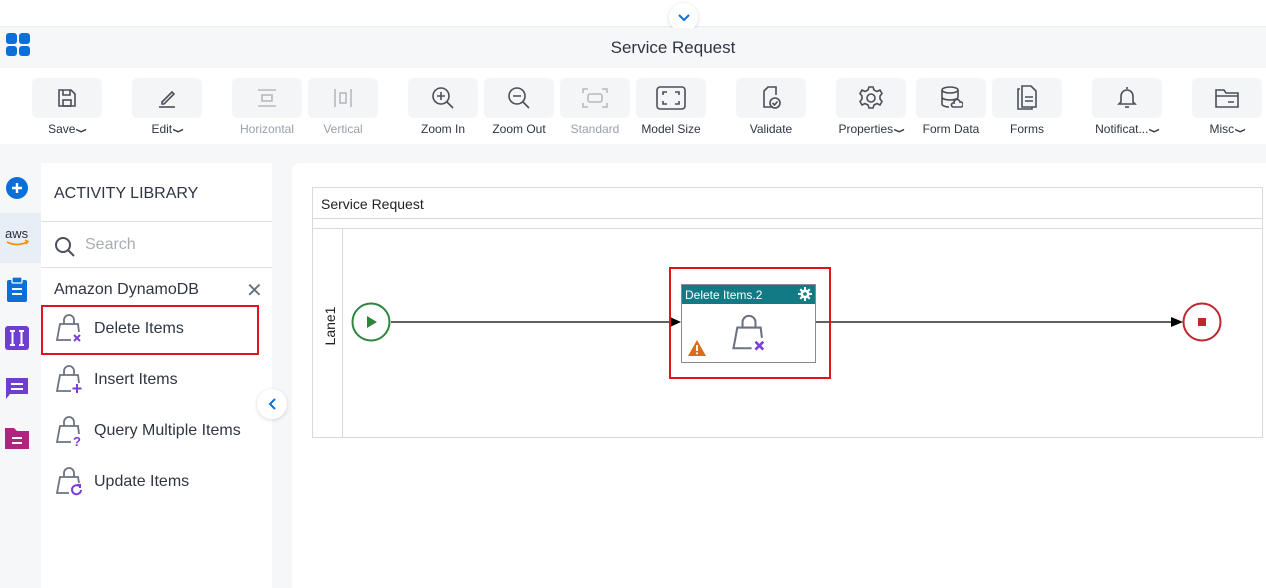  Describe the element at coordinates (330, 326) in the screenshot. I see `lane-label: Lane1` at that location.